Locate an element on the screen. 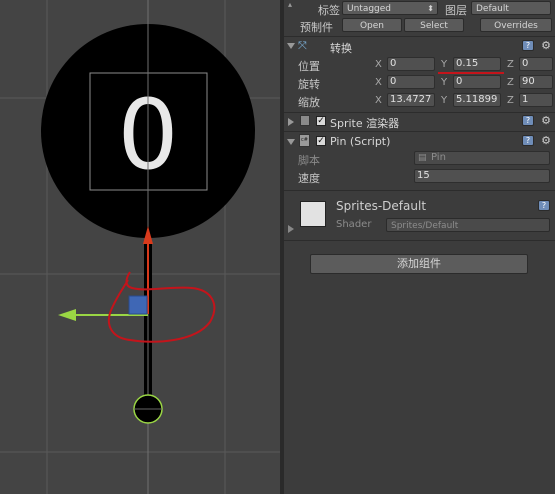  sprite-renderer-title: Sprite 渲染器 is located at coordinates (365, 123).